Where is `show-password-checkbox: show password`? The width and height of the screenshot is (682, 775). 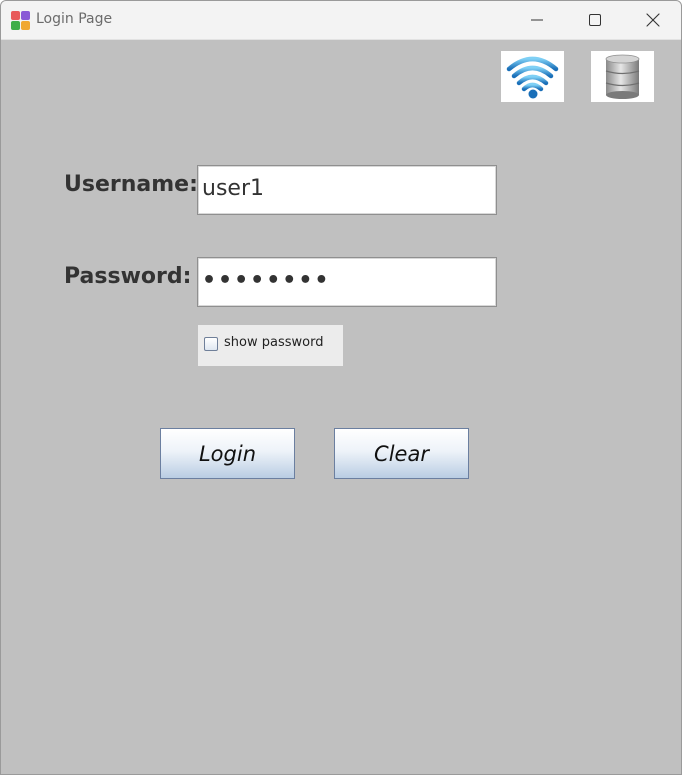 show-password-checkbox: show password is located at coordinates (270, 345).